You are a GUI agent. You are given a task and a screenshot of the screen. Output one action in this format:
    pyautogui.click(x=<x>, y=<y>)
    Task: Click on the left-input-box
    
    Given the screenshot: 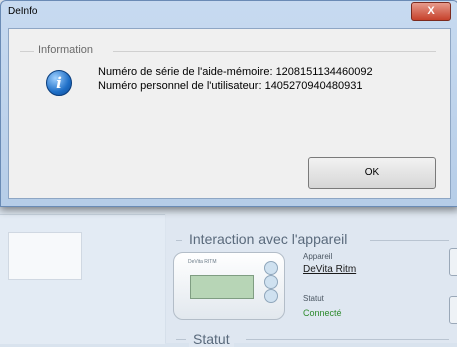 What is the action you would take?
    pyautogui.click(x=45, y=256)
    